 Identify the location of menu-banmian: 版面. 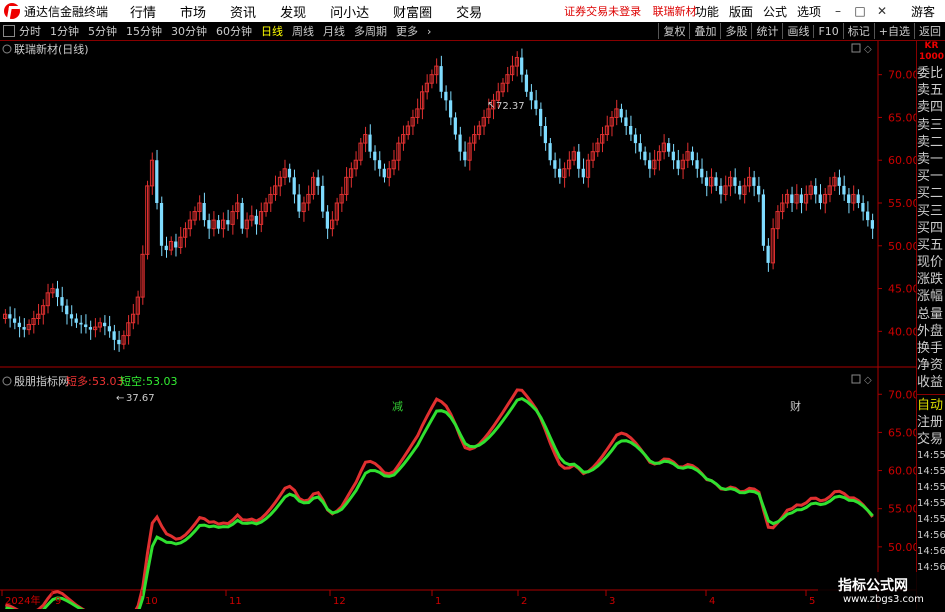
(741, 11).